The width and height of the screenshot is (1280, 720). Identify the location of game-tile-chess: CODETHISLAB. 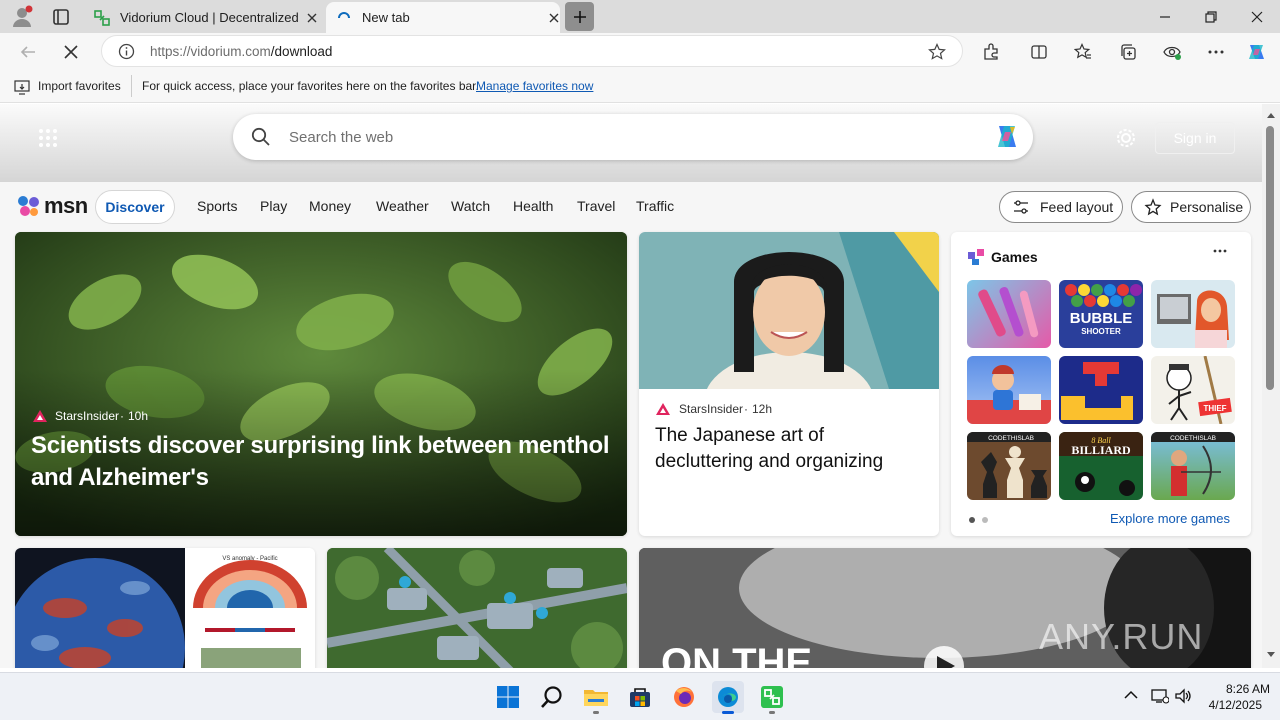
(1009, 466).